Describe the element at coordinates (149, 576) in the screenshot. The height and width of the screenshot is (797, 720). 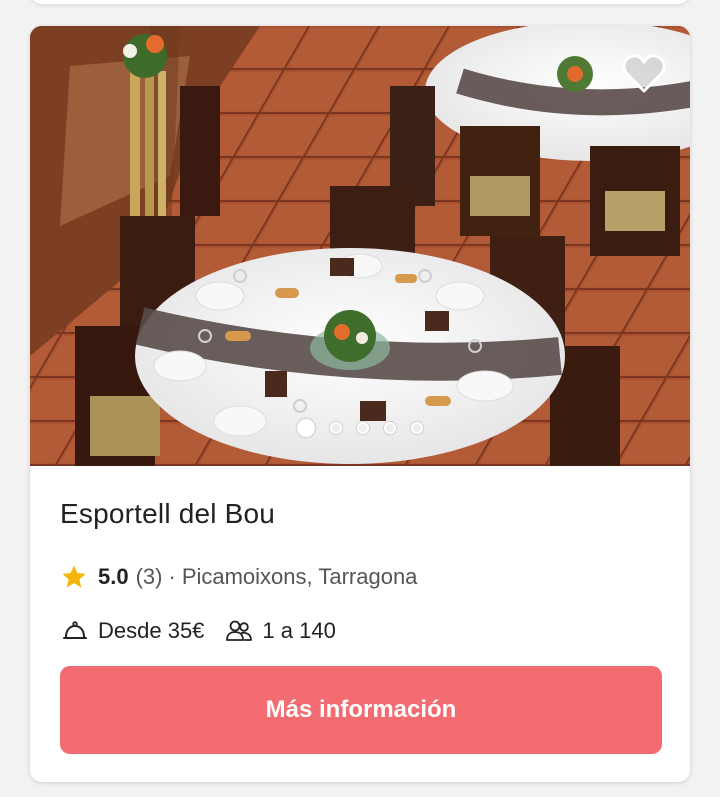
I see `review-count: (3)` at that location.